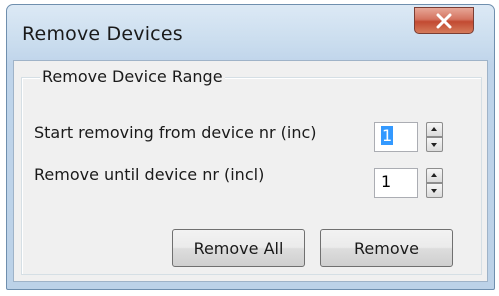  I want to click on start-device-spinner, so click(434, 137).